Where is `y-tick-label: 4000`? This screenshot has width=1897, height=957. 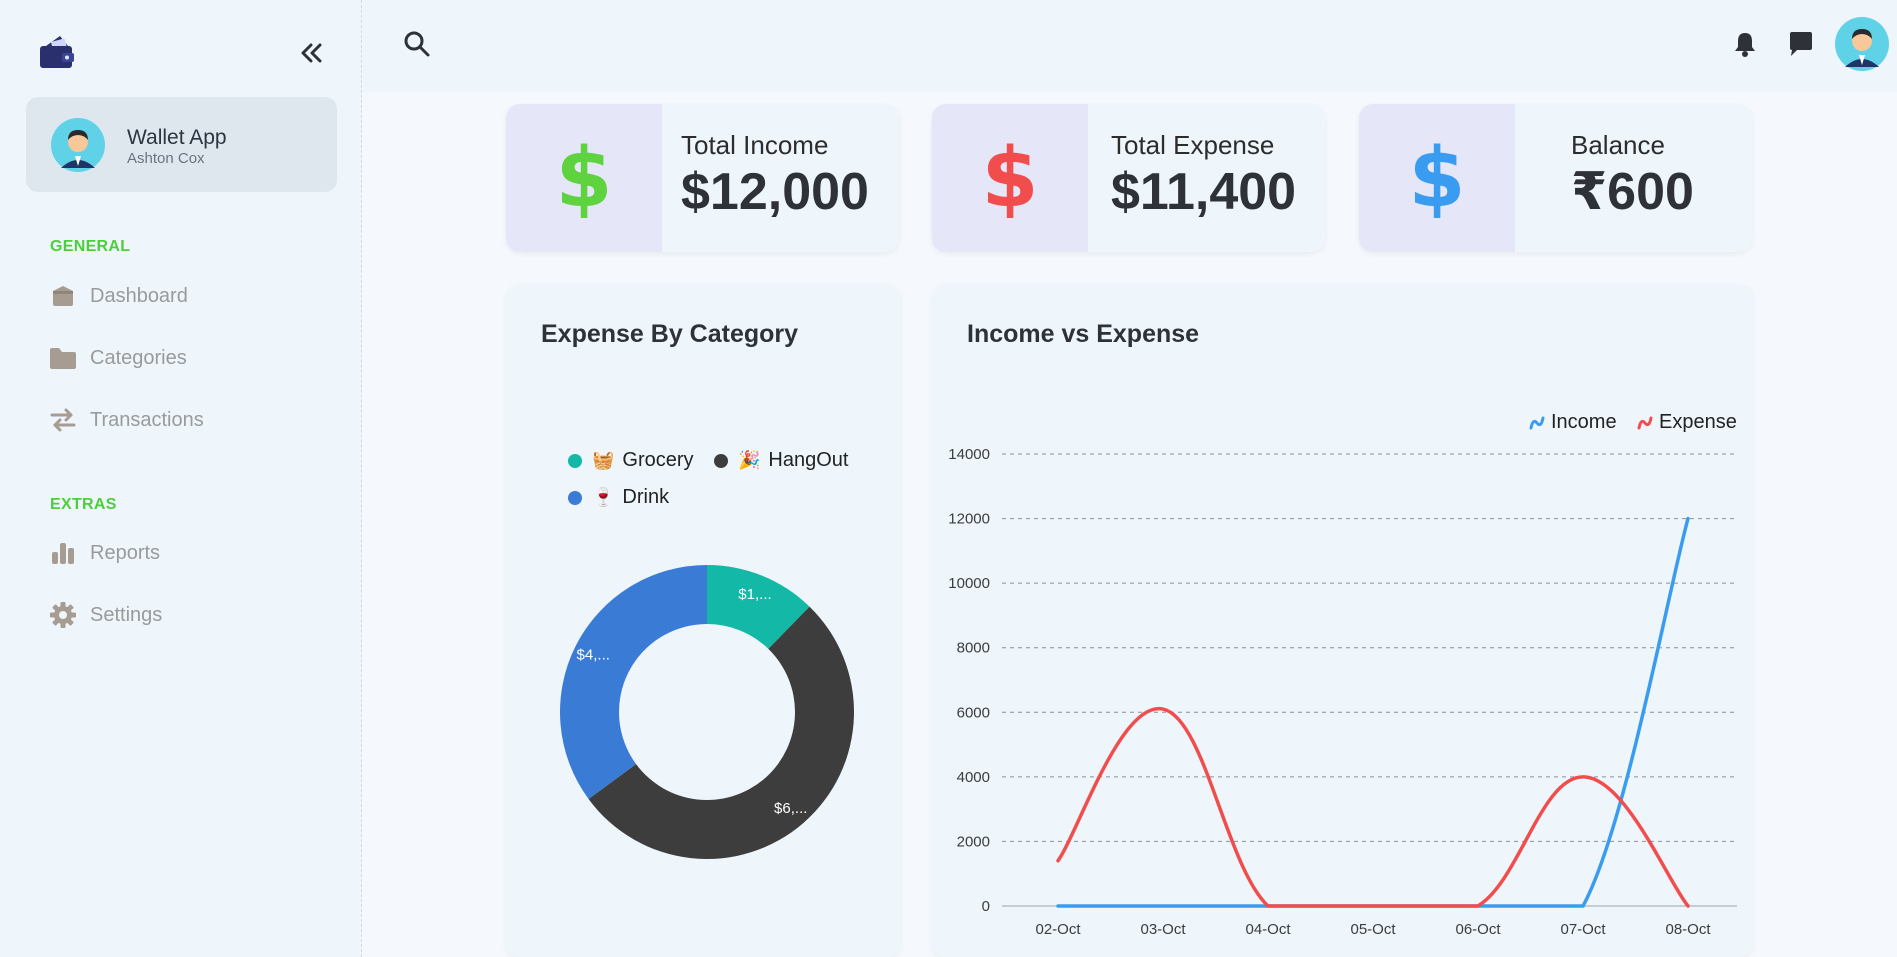 y-tick-label: 4000 is located at coordinates (973, 777).